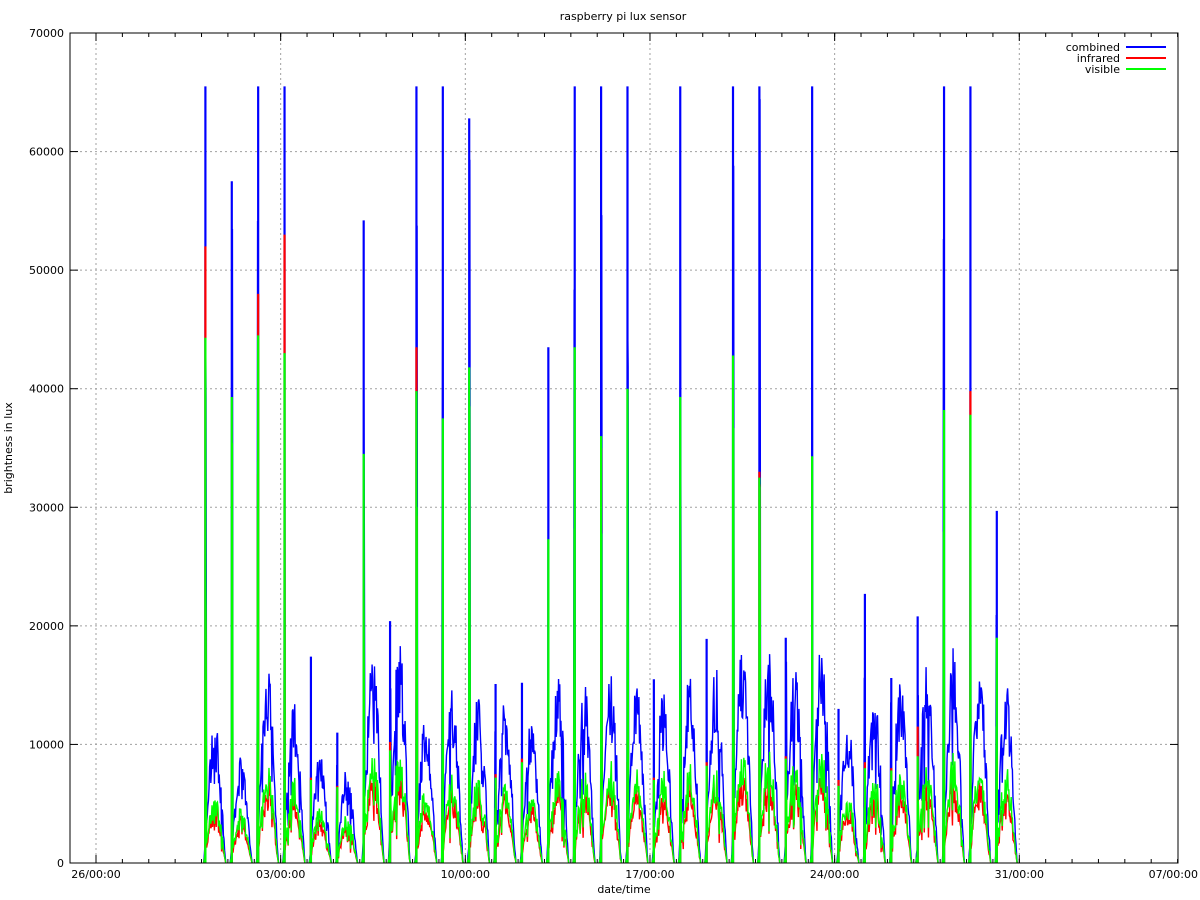 This screenshot has width=1200, height=900. Describe the element at coordinates (46, 744) in the screenshot. I see `y-tick-label: 10000` at that location.